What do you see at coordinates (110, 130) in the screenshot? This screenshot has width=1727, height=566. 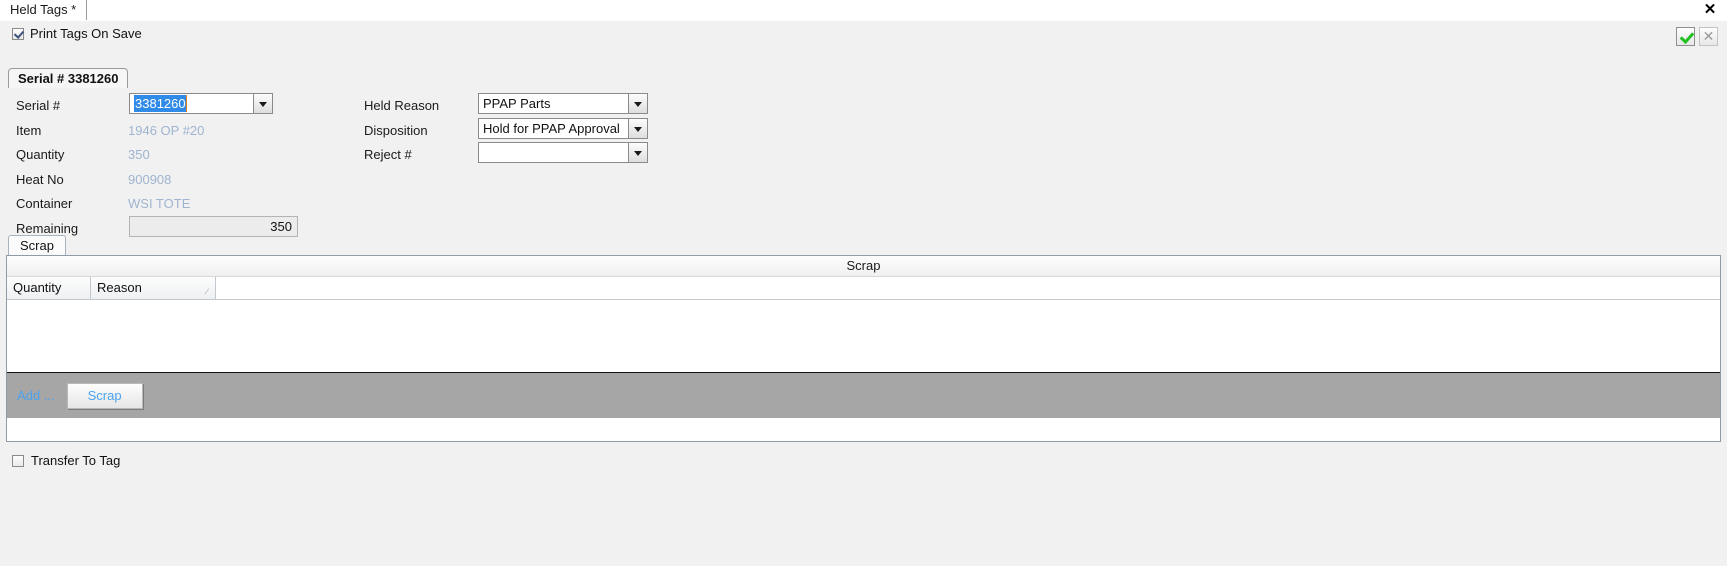 I see `field-item: Item 1946 OP #20` at bounding box center [110, 130].